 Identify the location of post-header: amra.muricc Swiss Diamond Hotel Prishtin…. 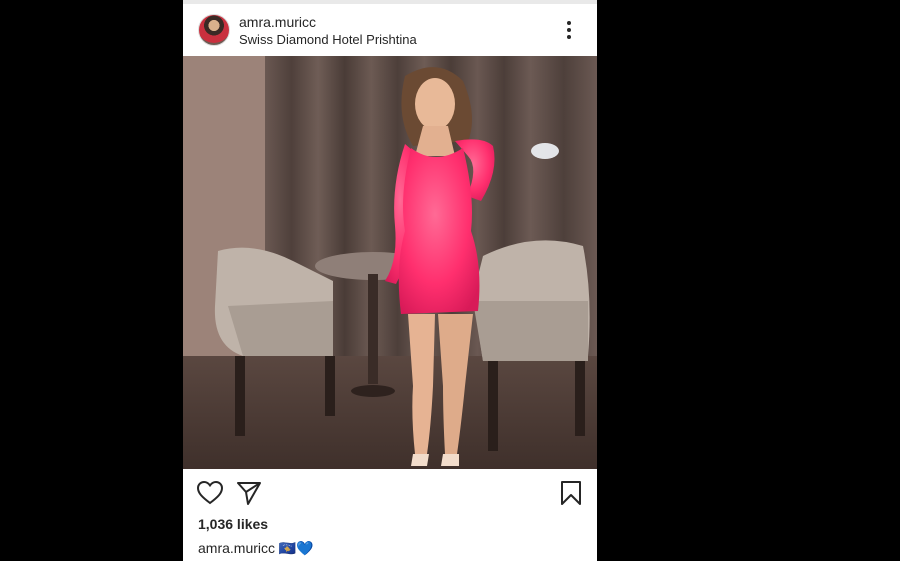
(390, 30).